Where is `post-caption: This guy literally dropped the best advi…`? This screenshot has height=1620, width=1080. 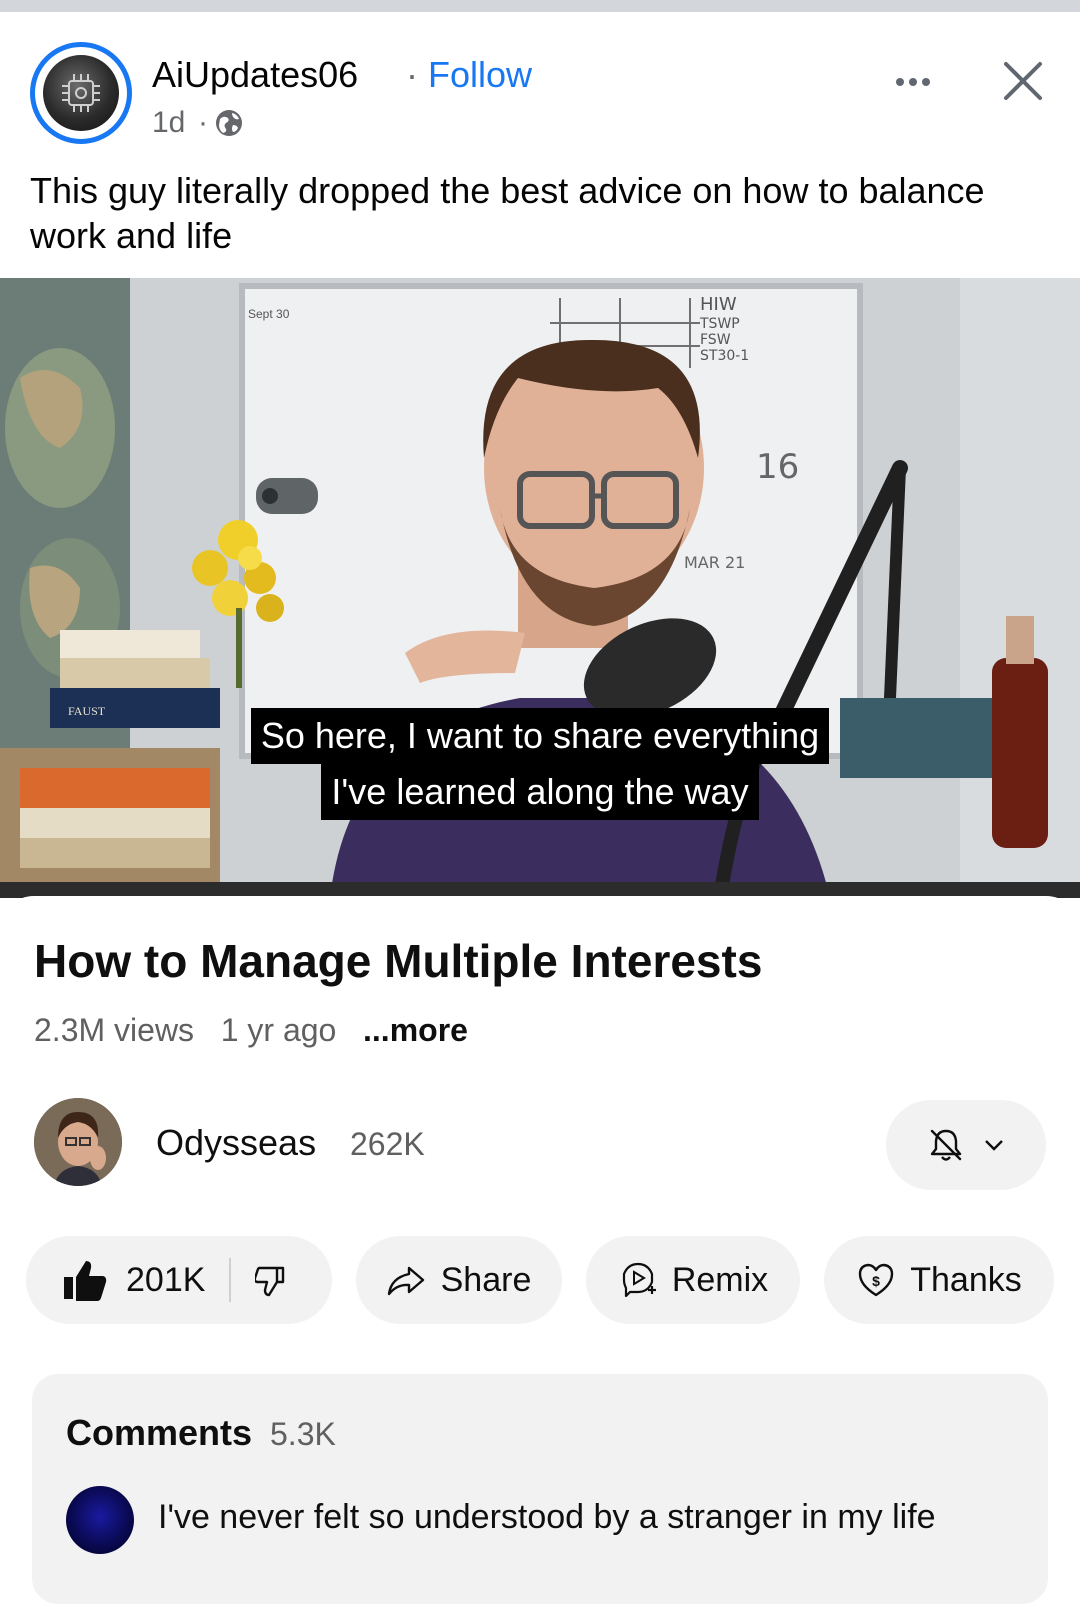
post-caption: This guy literally dropped the best advi… is located at coordinates (507, 213).